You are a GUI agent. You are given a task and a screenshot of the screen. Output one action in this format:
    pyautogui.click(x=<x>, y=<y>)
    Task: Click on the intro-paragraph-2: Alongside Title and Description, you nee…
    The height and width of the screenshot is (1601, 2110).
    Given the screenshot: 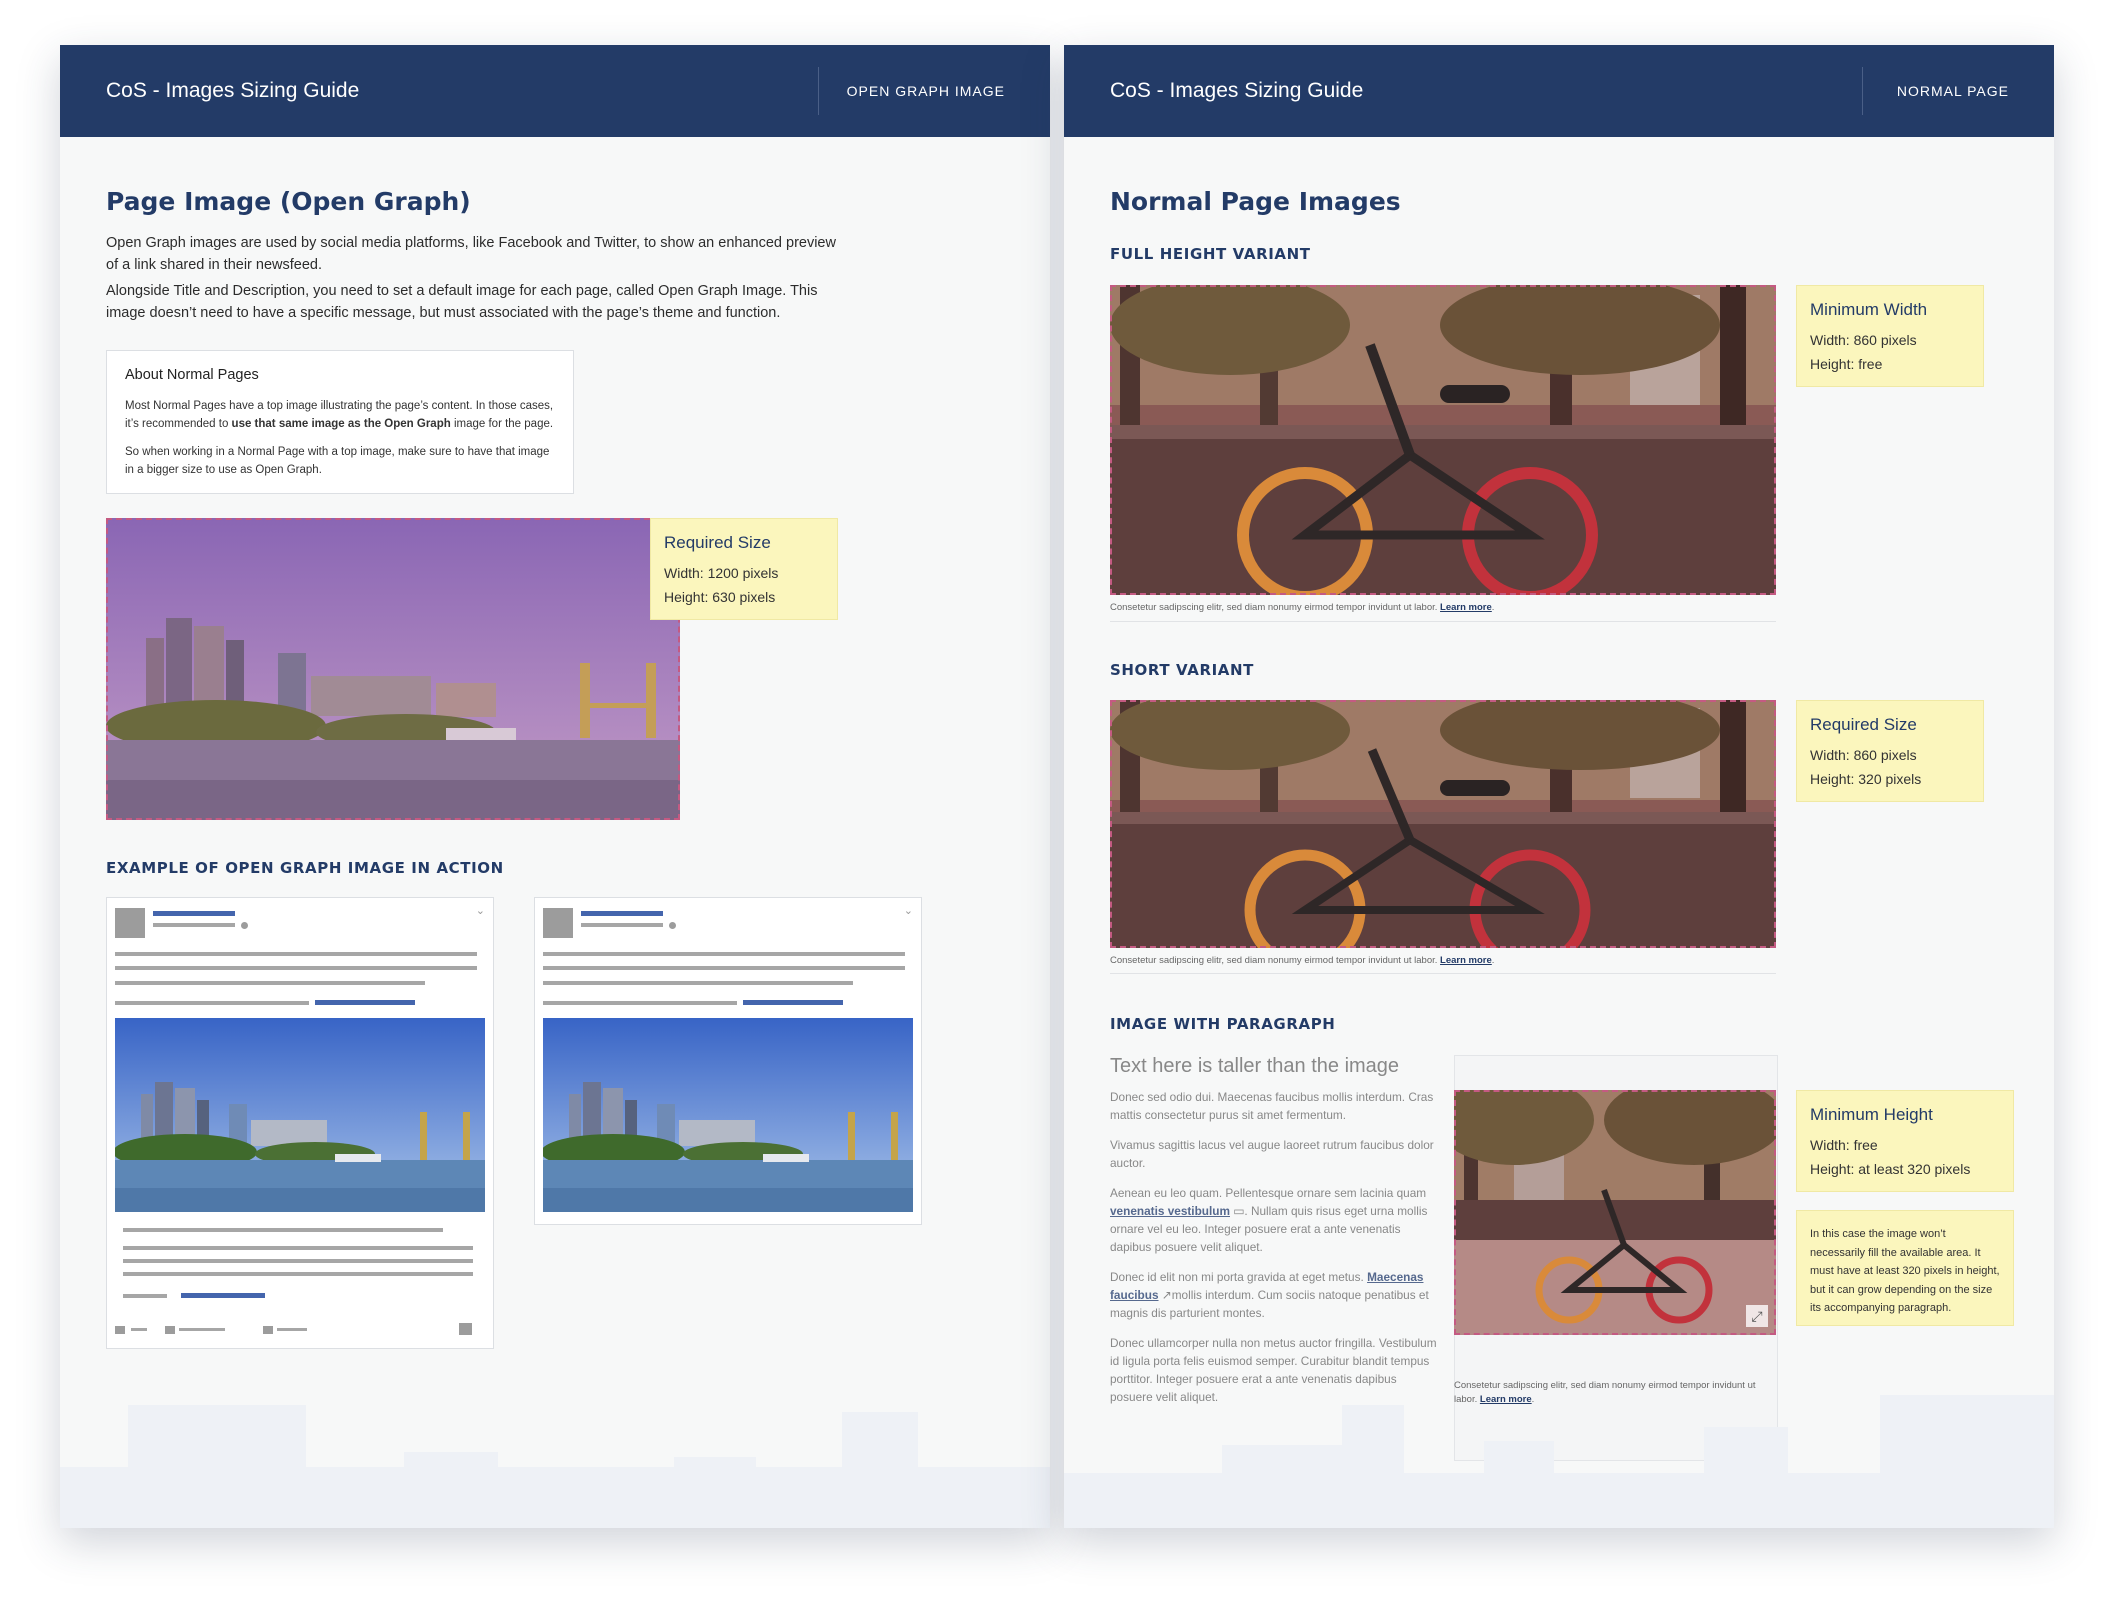 What is the action you would take?
    pyautogui.click(x=462, y=302)
    